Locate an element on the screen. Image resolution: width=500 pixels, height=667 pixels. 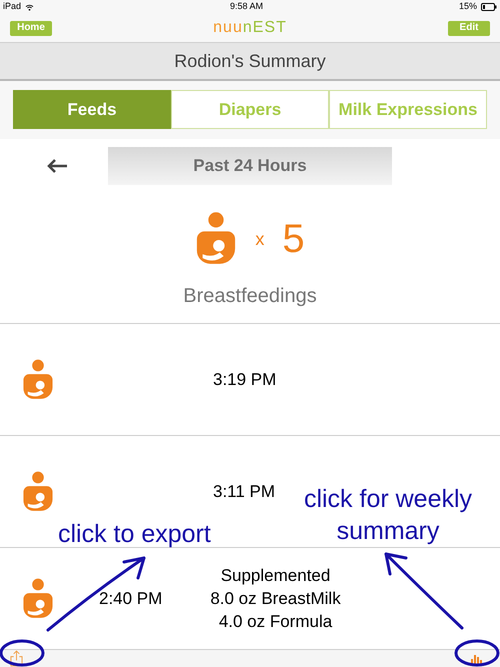
feed-time: 2:40 PM is located at coordinates (130, 599).